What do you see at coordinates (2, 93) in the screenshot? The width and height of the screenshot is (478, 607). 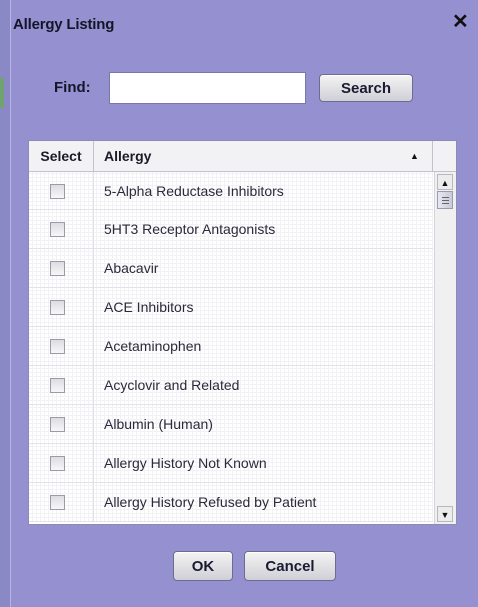 I see `background-edge` at bounding box center [2, 93].